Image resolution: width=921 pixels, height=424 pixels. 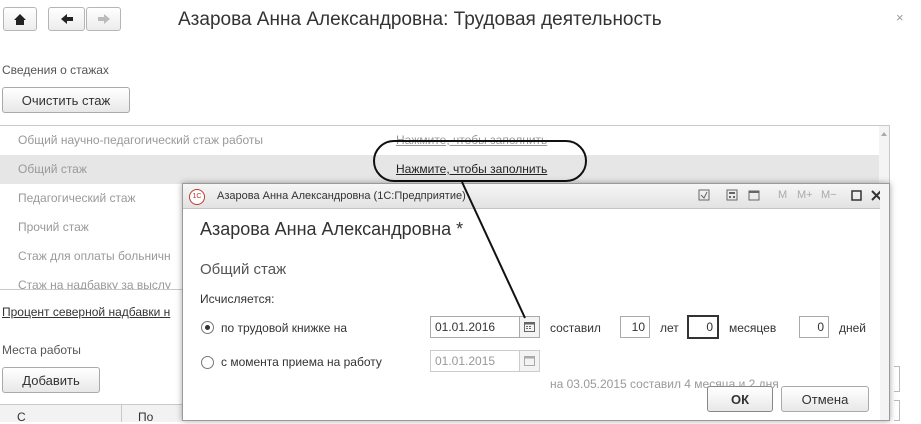 I want to click on workplaces-section-label: Места работы, so click(x=41, y=350).